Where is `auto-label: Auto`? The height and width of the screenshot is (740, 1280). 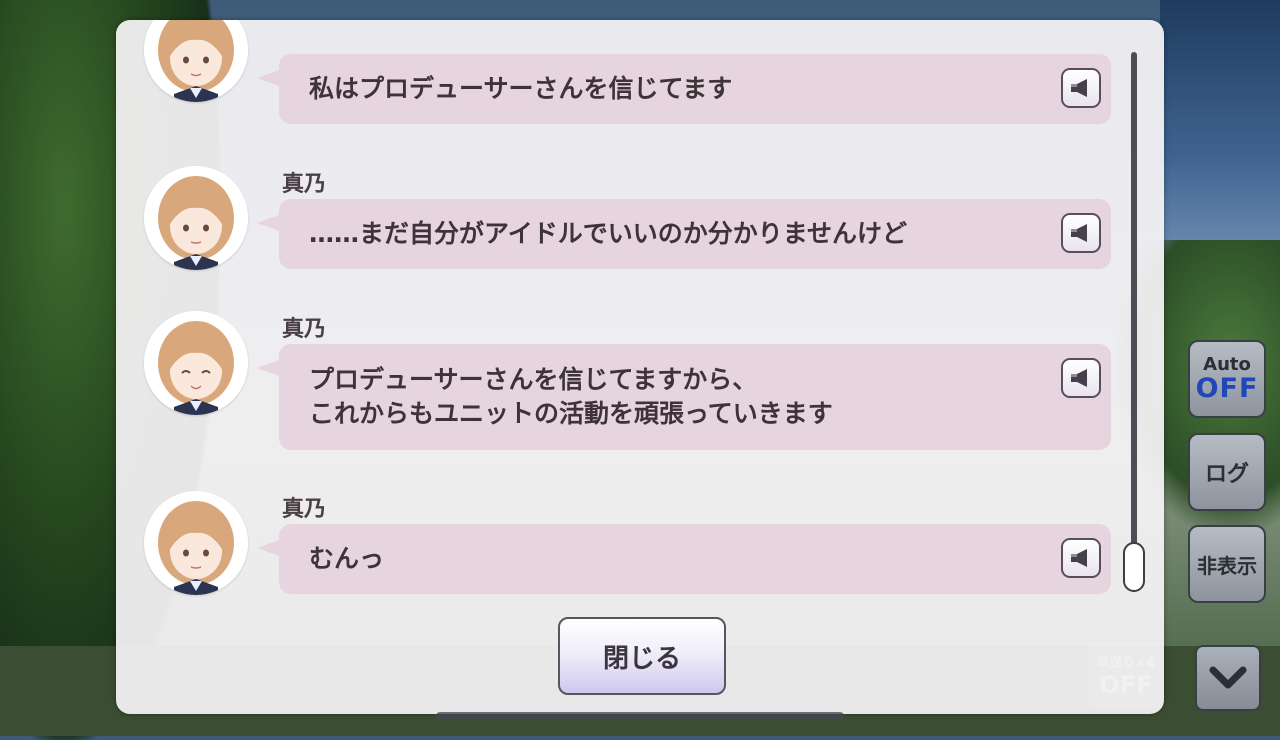 auto-label: Auto is located at coordinates (1227, 364).